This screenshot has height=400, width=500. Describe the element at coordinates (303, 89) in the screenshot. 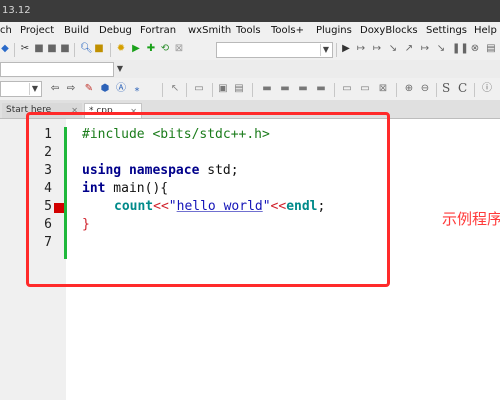

I see `widget-3-icon: ▬` at that location.